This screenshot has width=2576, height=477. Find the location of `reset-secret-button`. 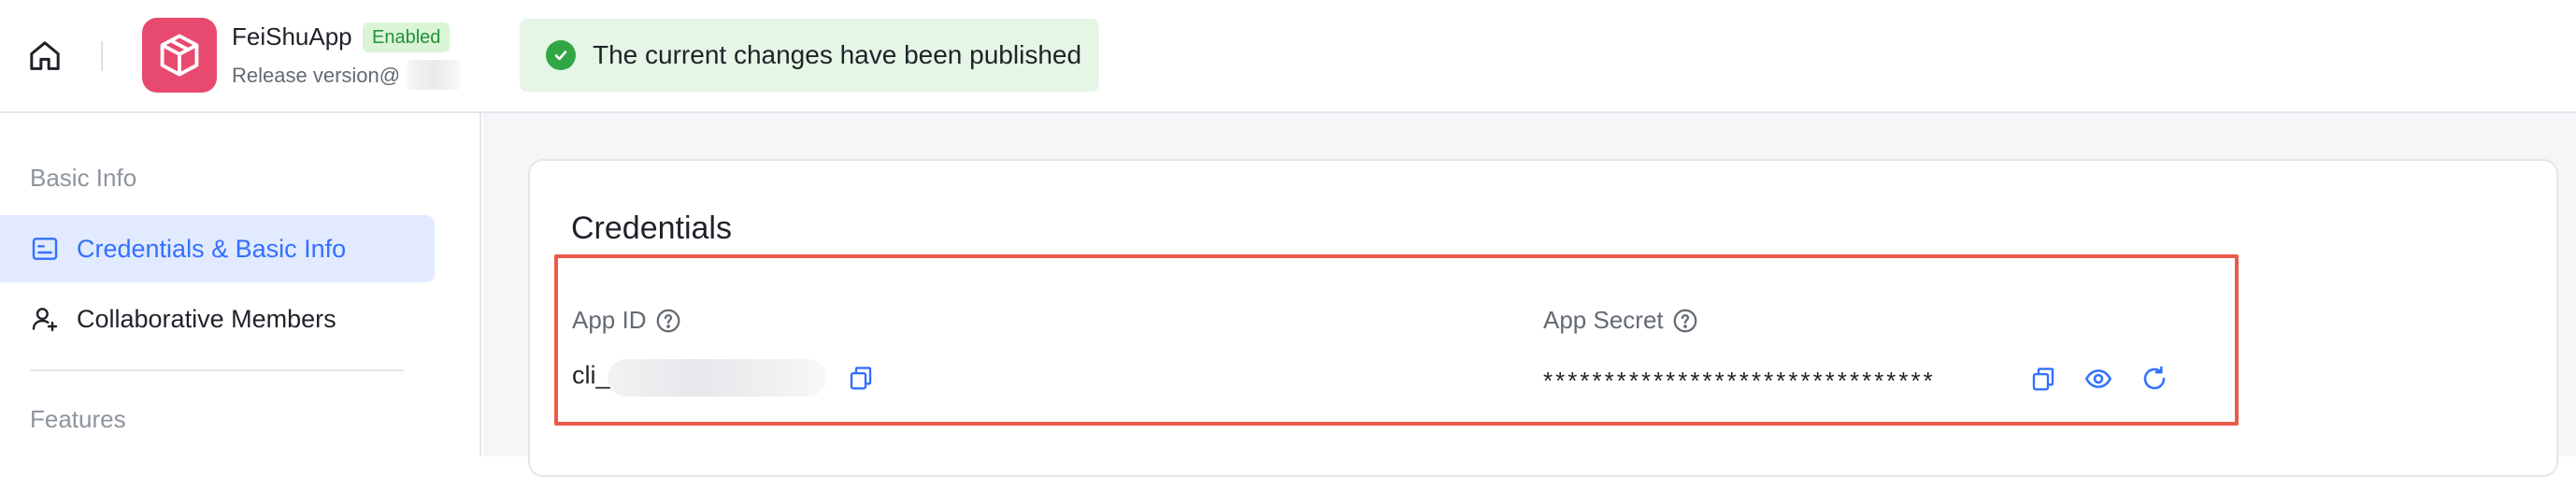

reset-secret-button is located at coordinates (2154, 379).